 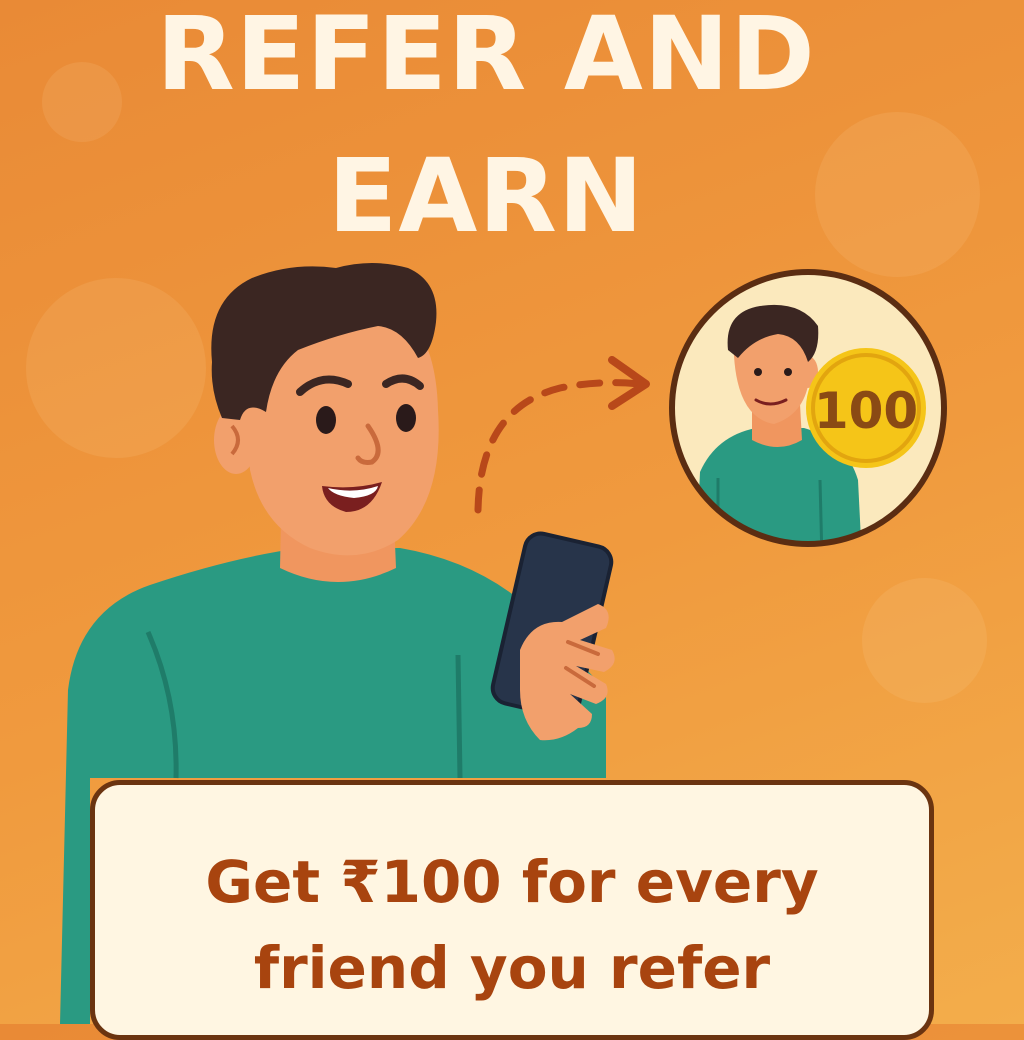 What do you see at coordinates (788, 372) in the screenshot?
I see `friend-right-eye` at bounding box center [788, 372].